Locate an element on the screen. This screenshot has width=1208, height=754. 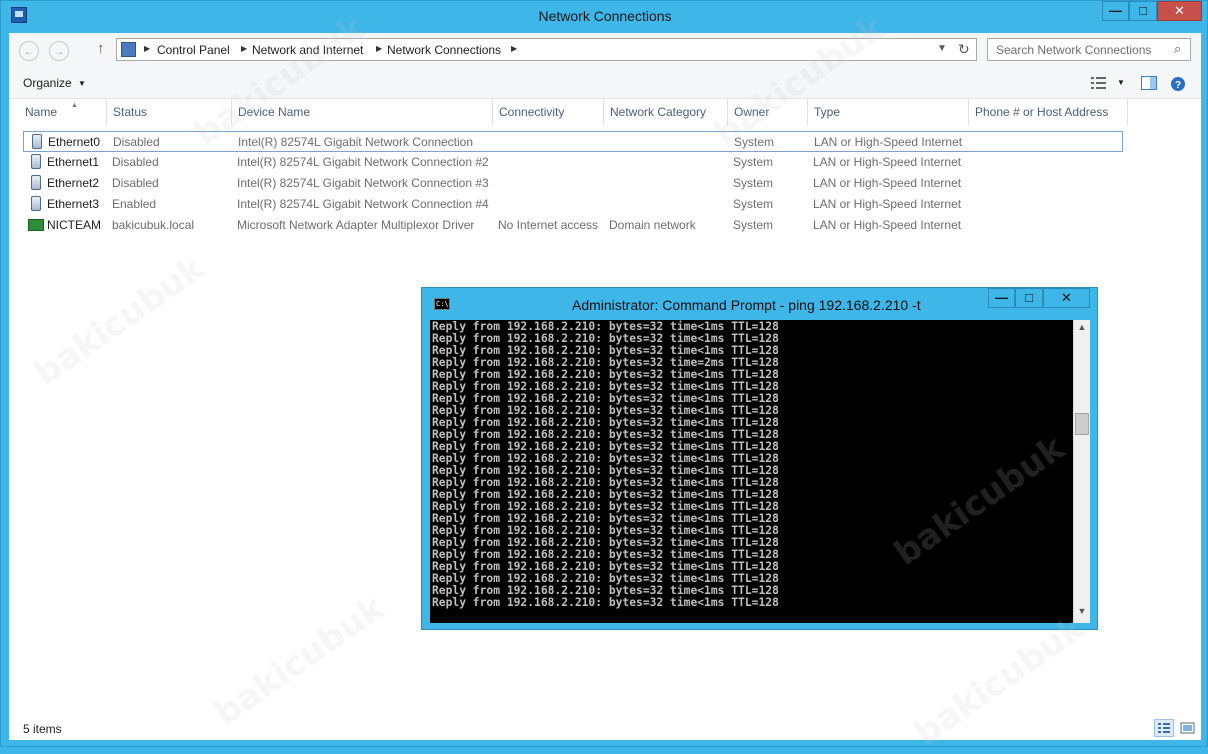
maximize-button: □ is located at coordinates (1143, 11).